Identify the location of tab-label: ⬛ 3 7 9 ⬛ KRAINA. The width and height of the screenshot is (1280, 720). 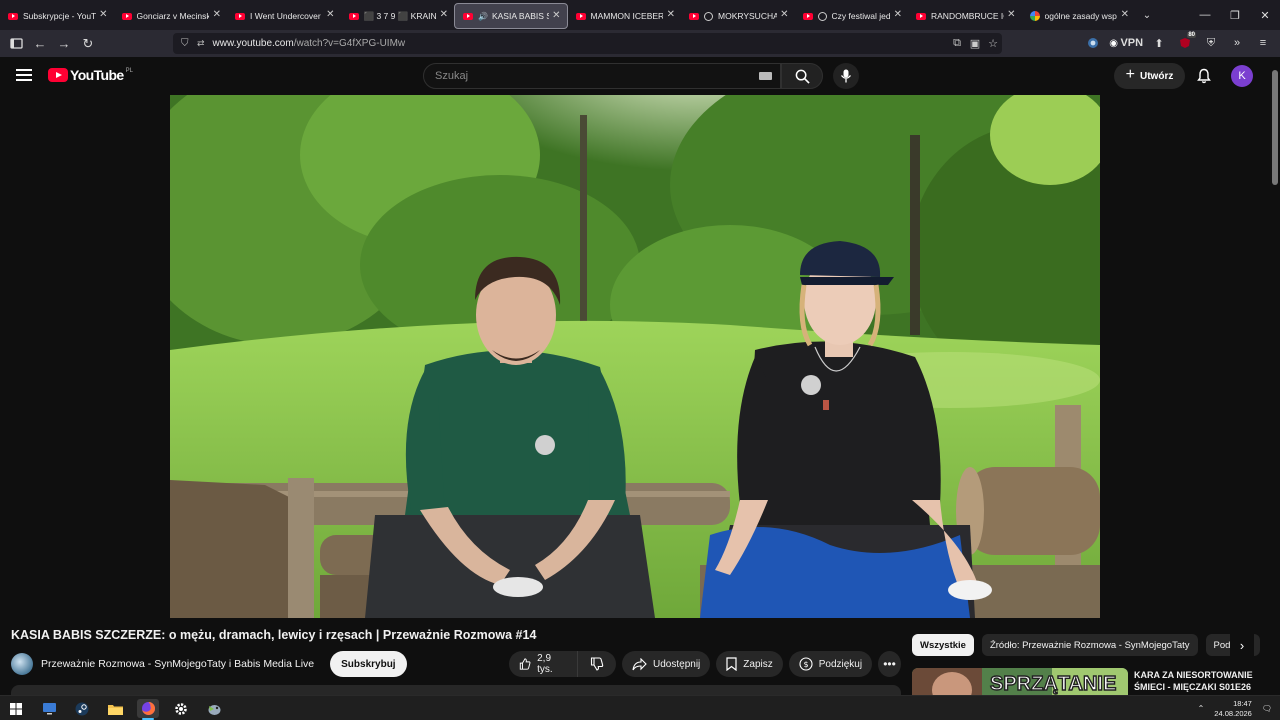
(400, 15).